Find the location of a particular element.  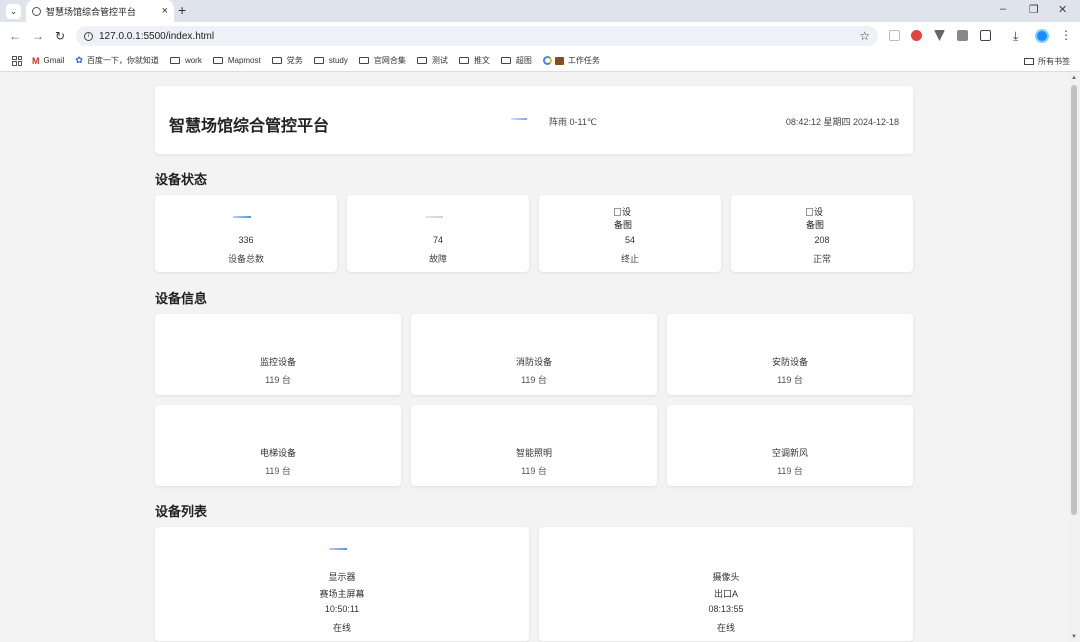

baidu-paw-icon: ✿ is located at coordinates (79, 60).